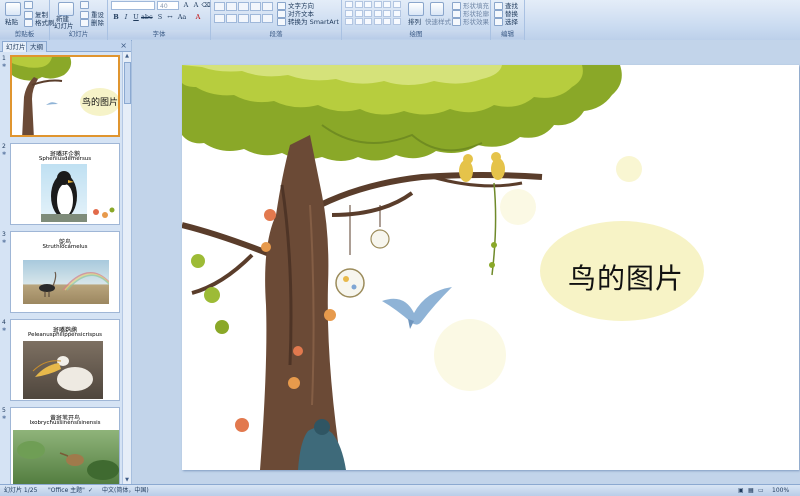  I want to click on paragraph-group: 文字方向 对齐文本 转换为 SmartArt 段落, so click(276, 20).